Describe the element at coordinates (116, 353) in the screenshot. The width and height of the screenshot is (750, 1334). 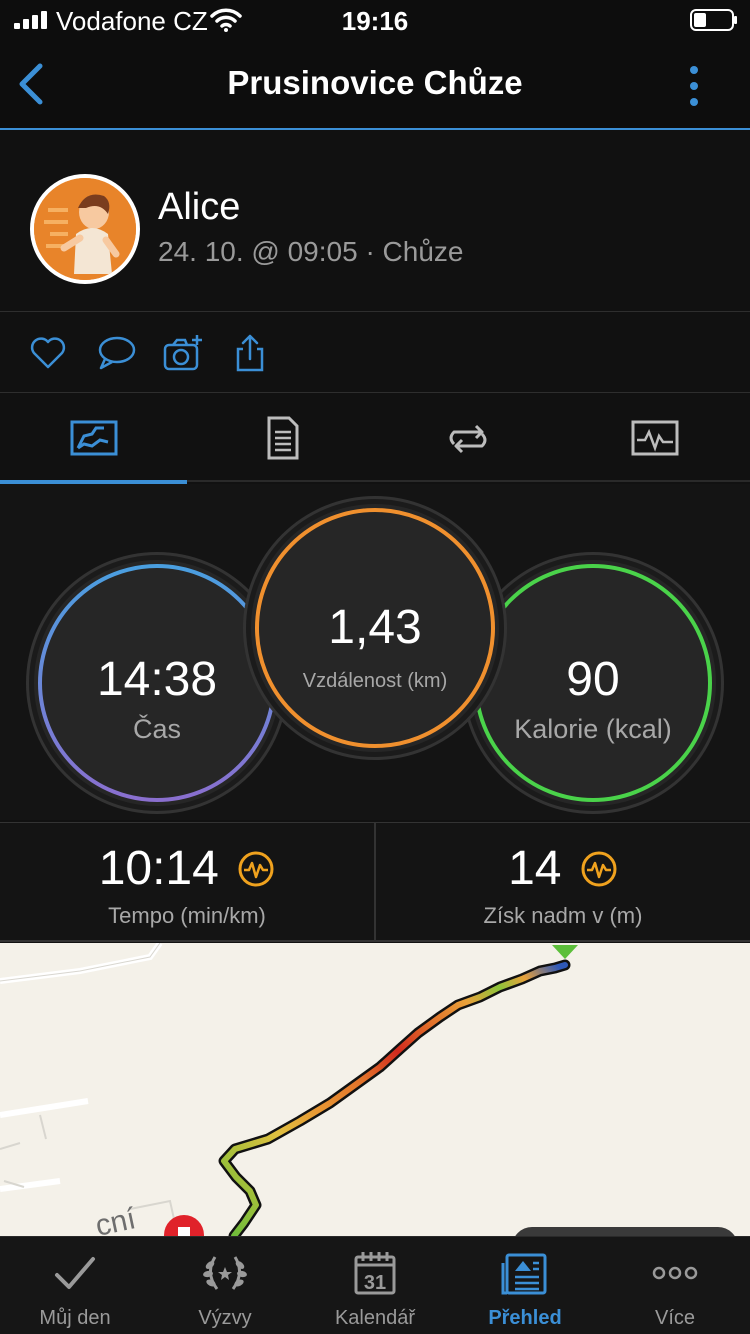
I see `comment-icon` at that location.